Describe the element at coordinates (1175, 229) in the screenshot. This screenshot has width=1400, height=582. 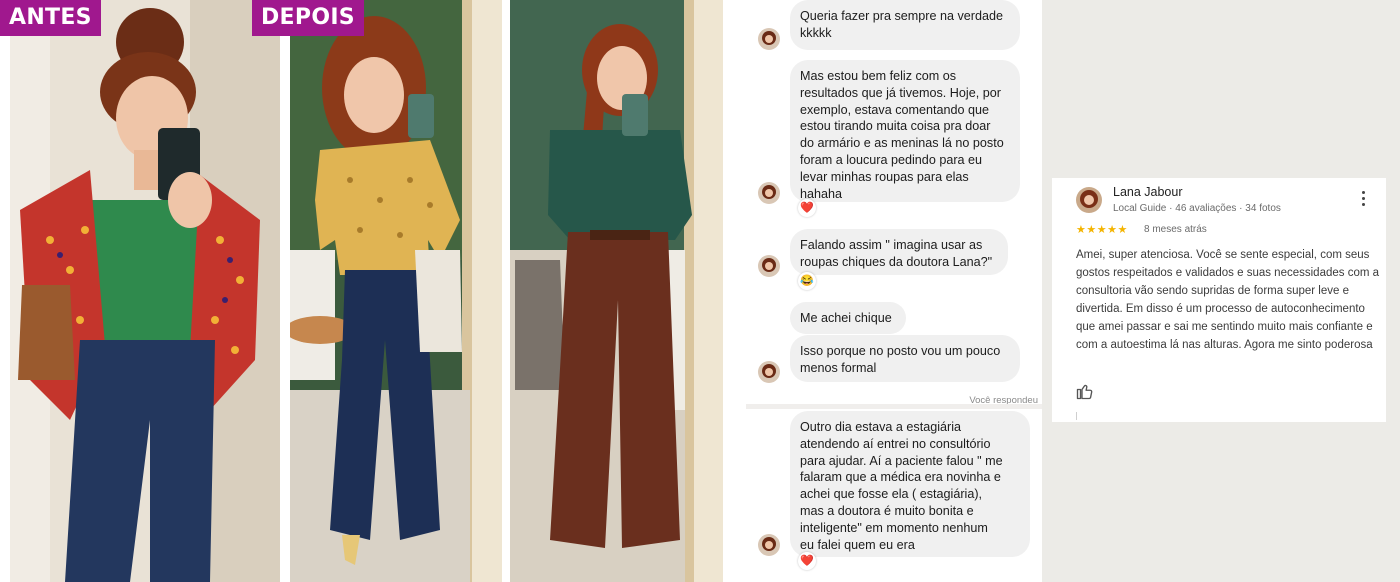
I see `review-time: 8 meses atrás` at that location.